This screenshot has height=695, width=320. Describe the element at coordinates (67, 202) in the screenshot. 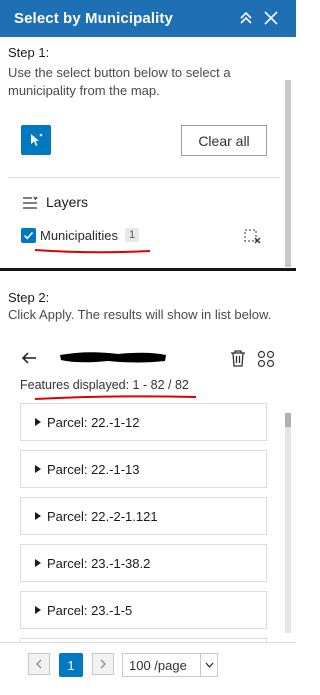

I see `layers-title: Layers` at that location.